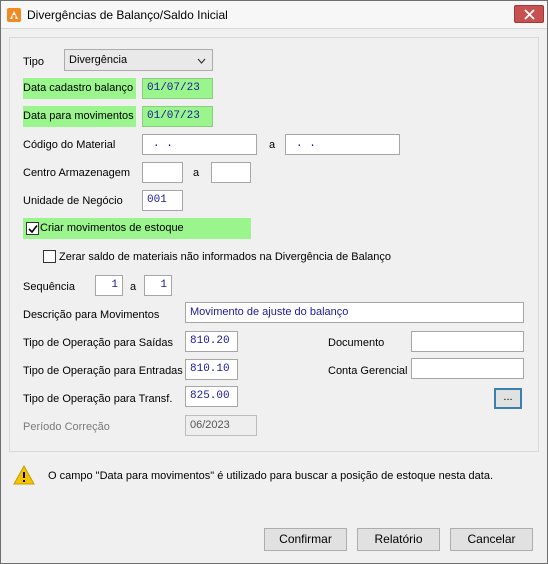  I want to click on op-saidas-field: 810.20, so click(211, 341).